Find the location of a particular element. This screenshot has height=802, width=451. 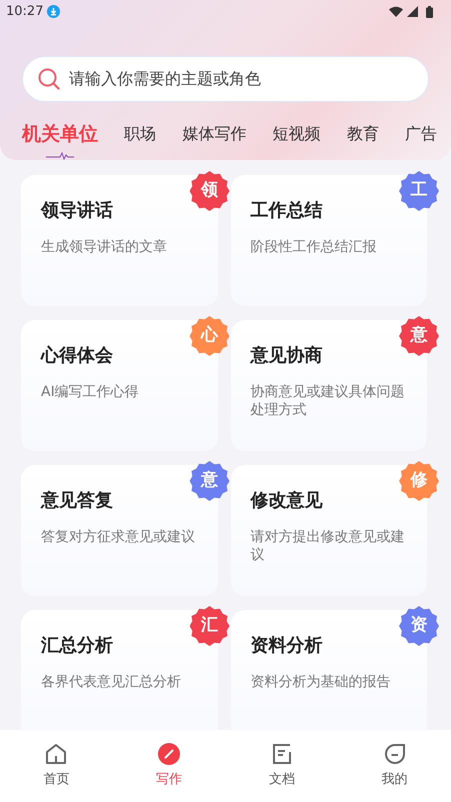

category-tab: 教育 is located at coordinates (362, 134).